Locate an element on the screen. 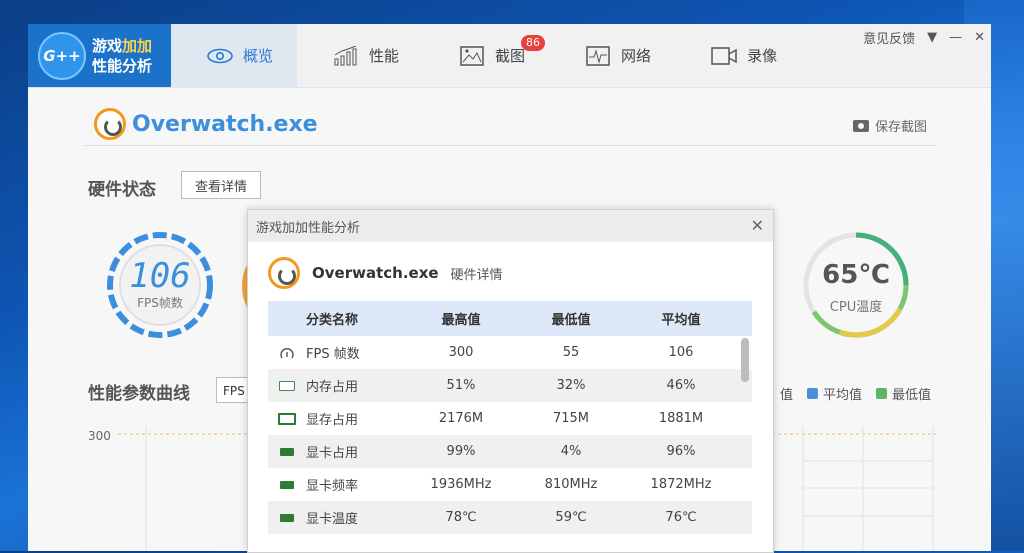  row-category: 显卡温度 is located at coordinates (332, 519).